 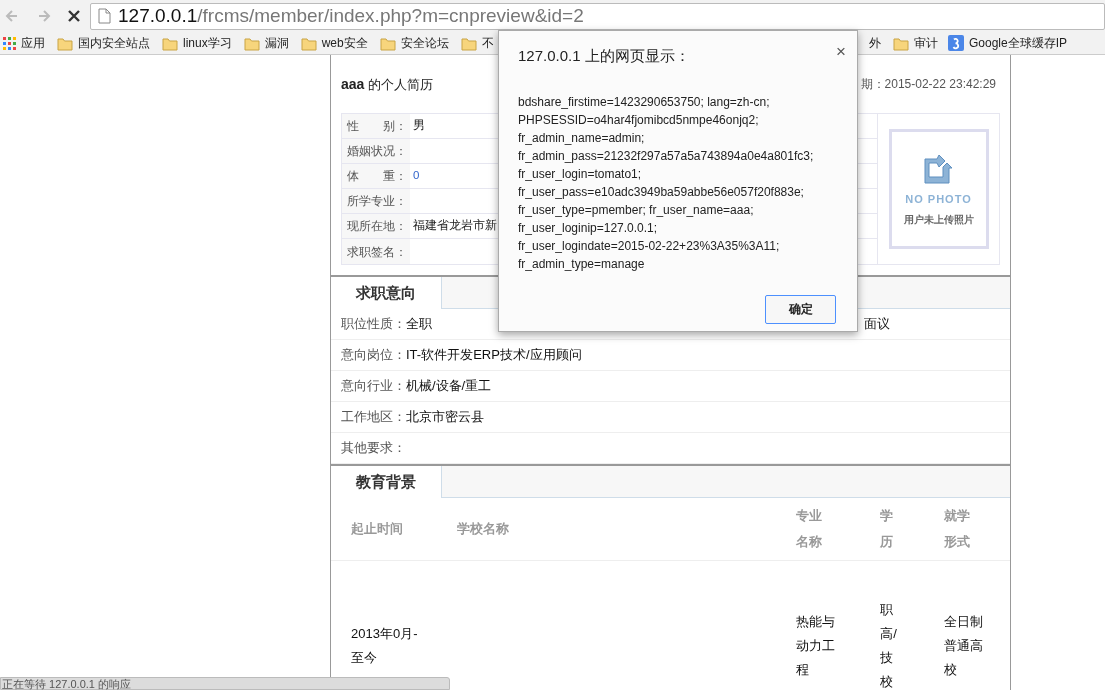 I want to click on page-icon, so click(x=104, y=16).